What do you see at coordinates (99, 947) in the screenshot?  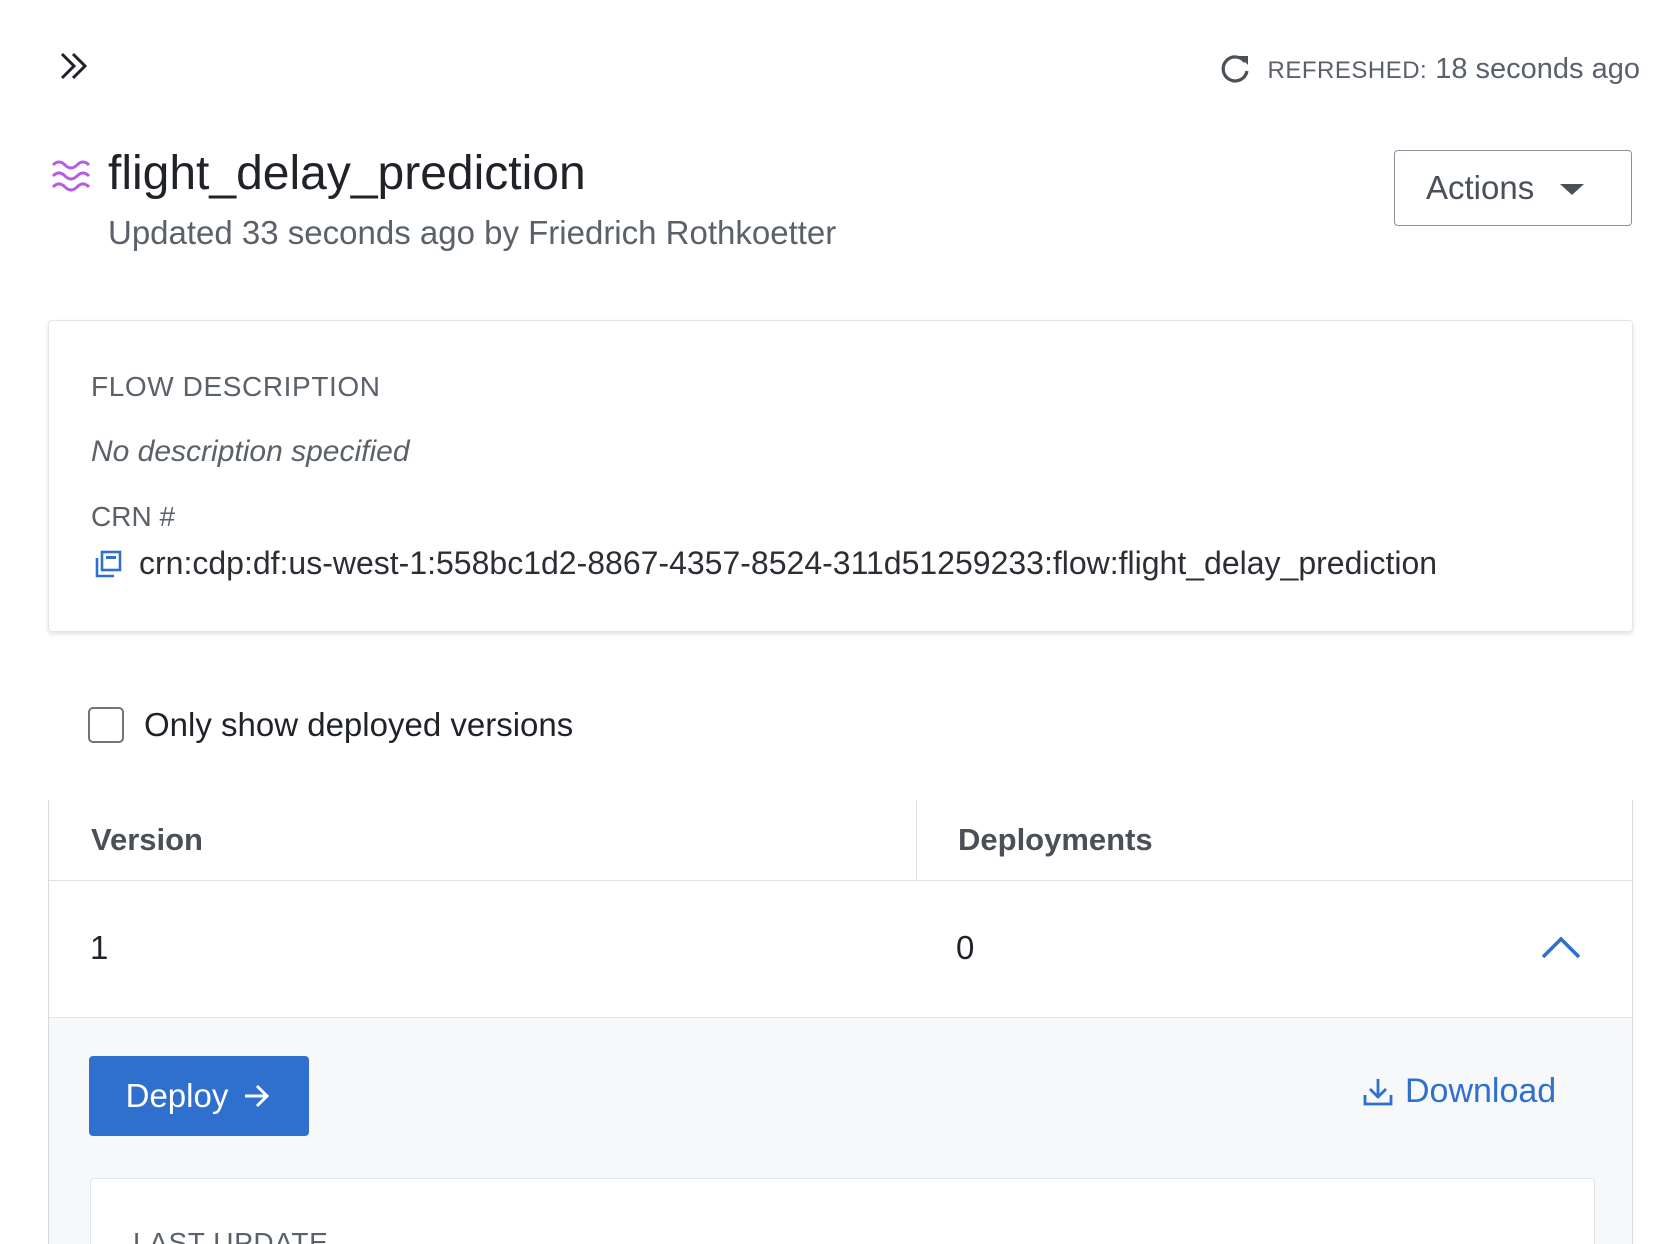 I see `version-cell: 1` at bounding box center [99, 947].